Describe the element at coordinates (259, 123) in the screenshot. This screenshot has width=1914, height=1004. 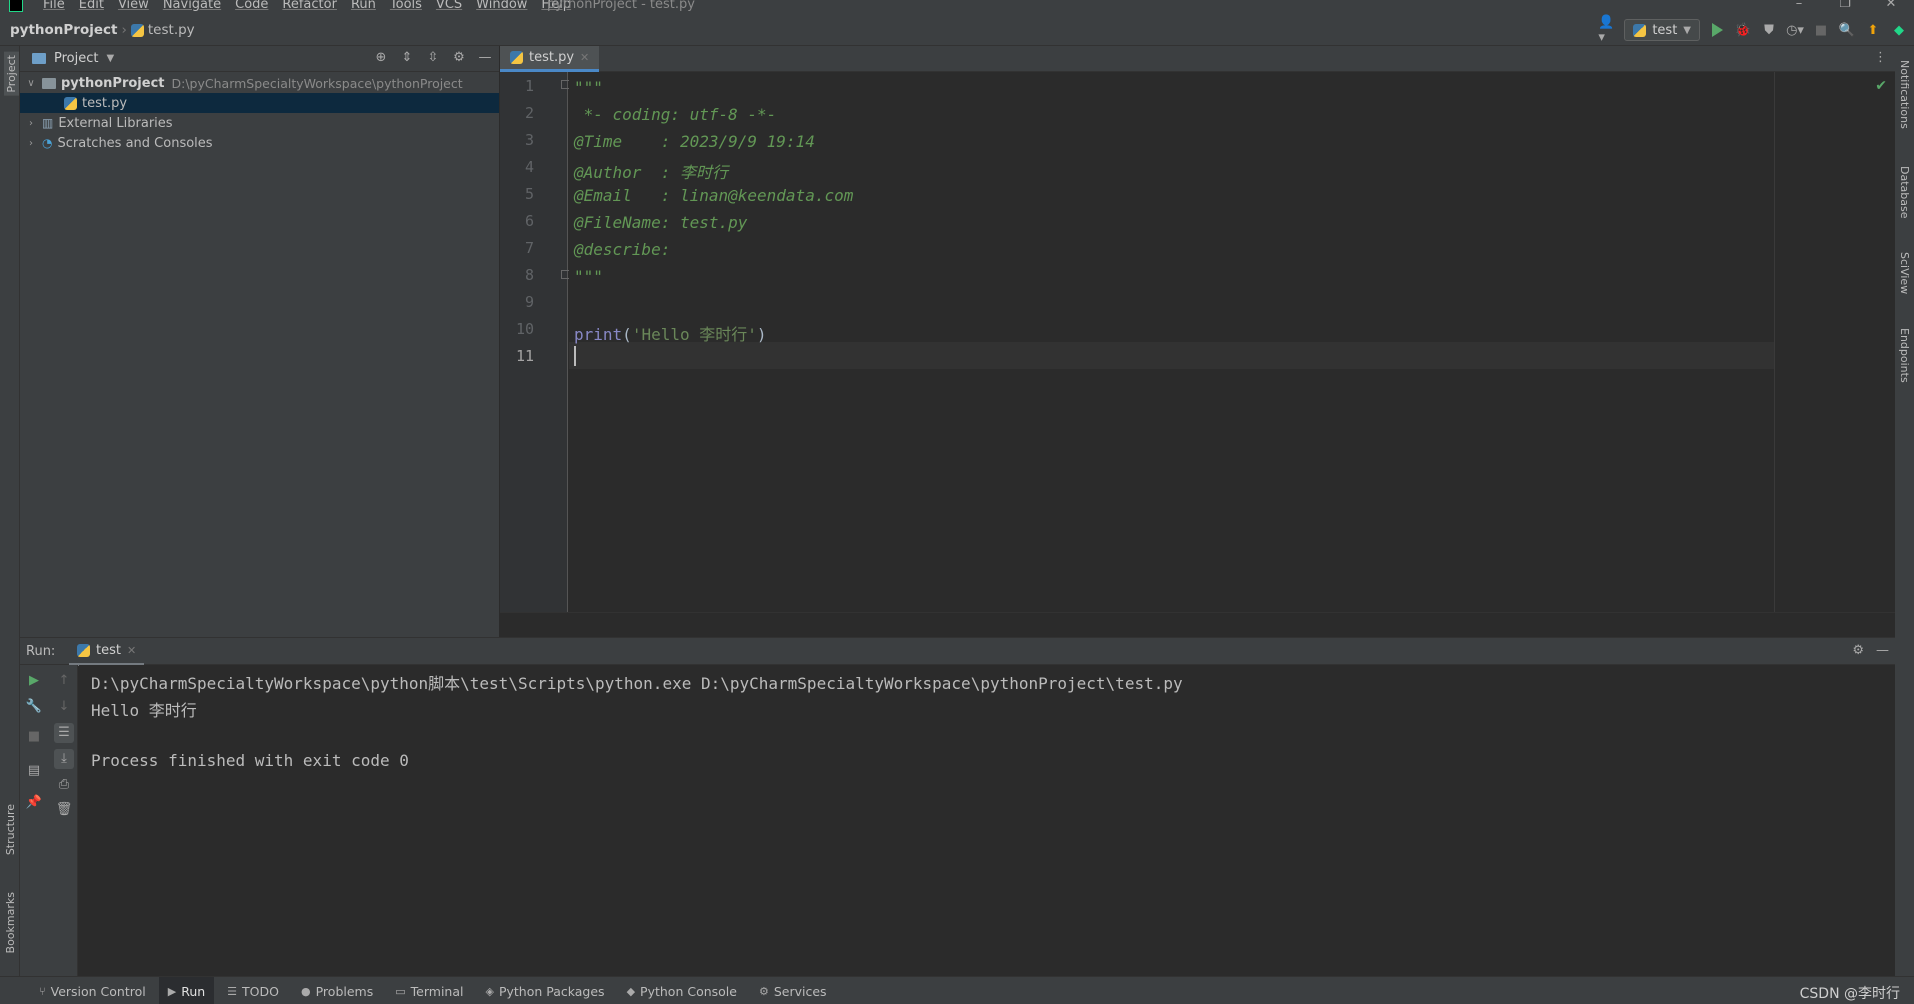
I see `tree-external-libraries: › ▥ External Libraries` at that location.